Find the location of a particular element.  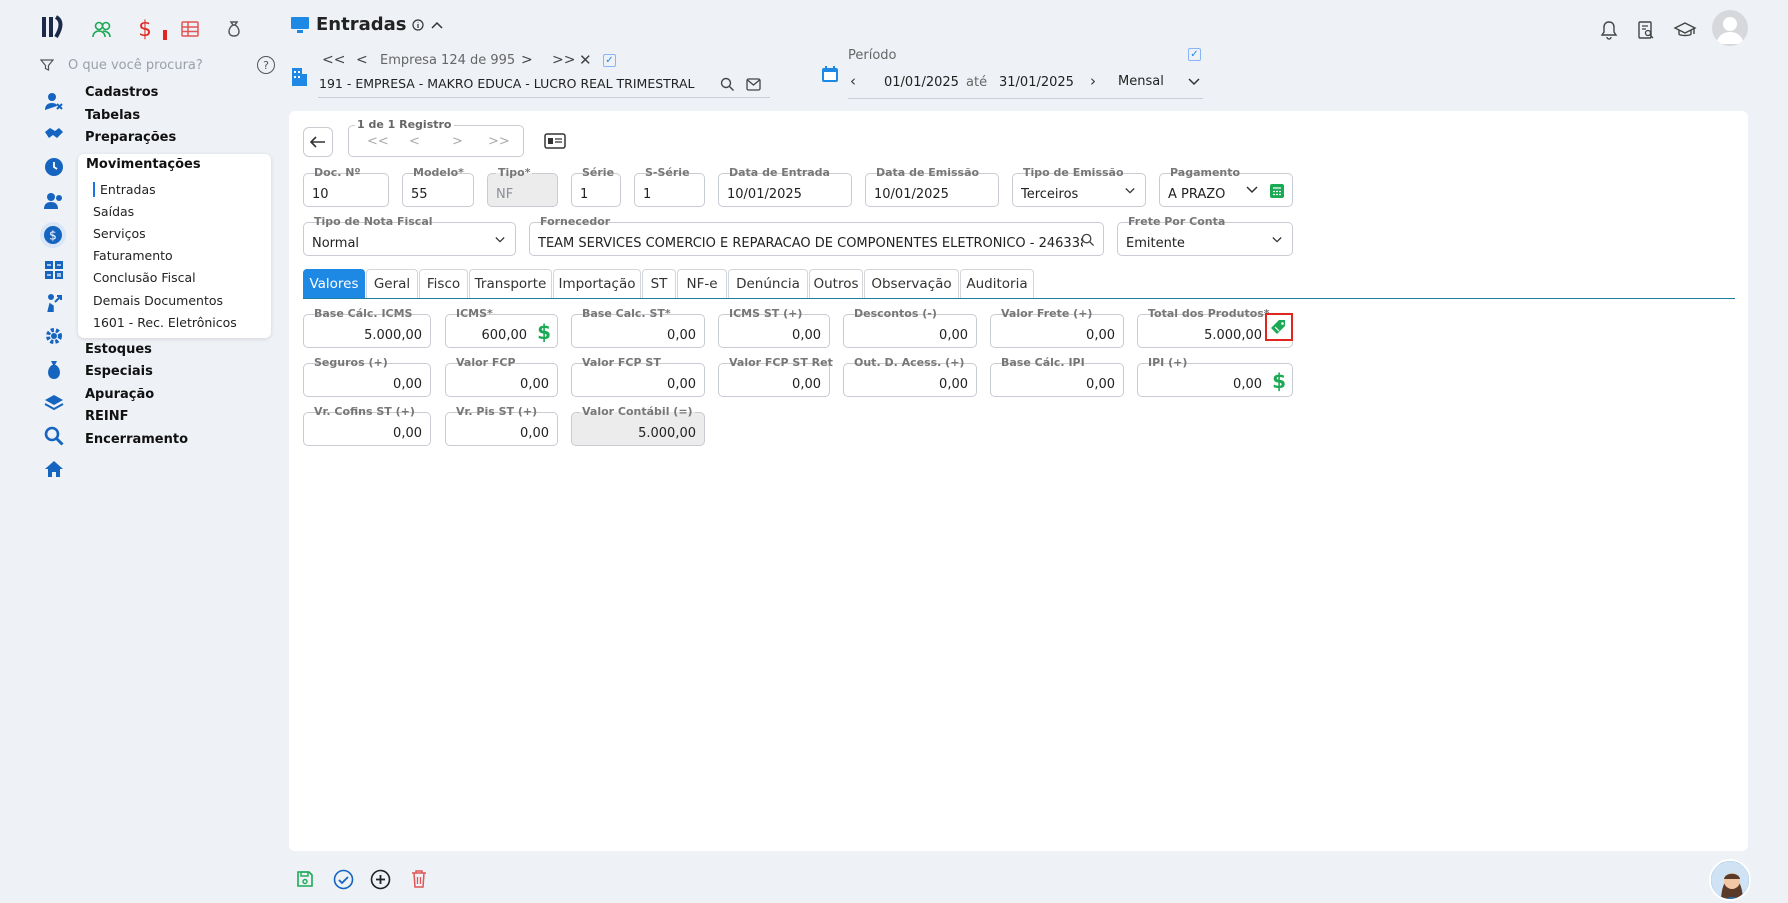

layers-icon is located at coordinates (54, 403).